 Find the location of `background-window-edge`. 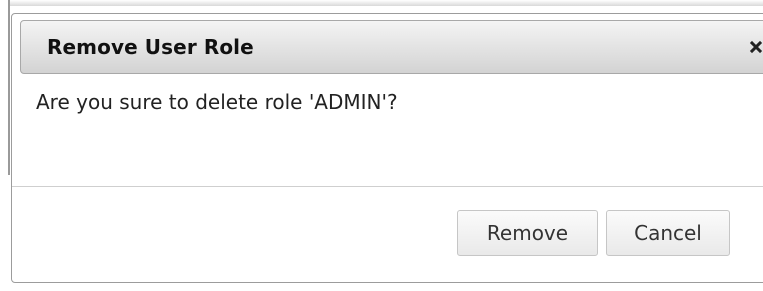

background-window-edge is located at coordinates (386, 3).